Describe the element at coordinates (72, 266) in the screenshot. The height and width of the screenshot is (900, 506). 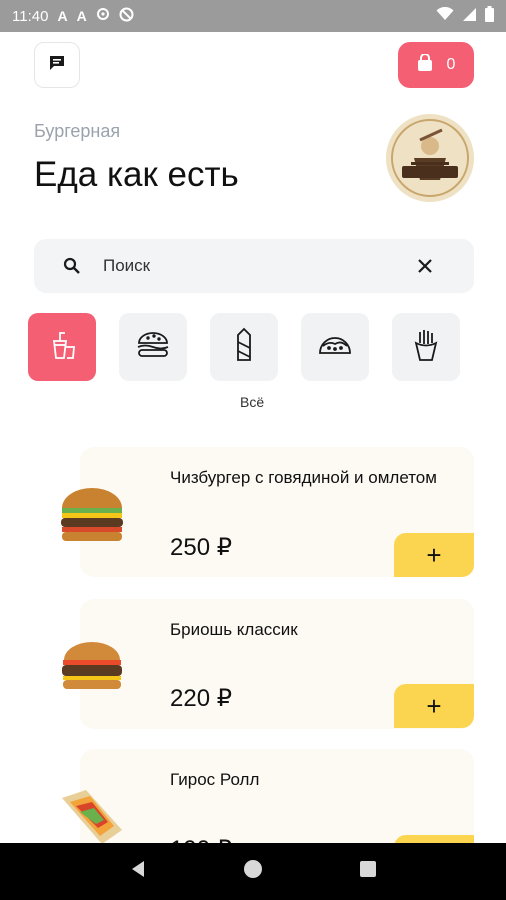
I see `search-icon` at that location.